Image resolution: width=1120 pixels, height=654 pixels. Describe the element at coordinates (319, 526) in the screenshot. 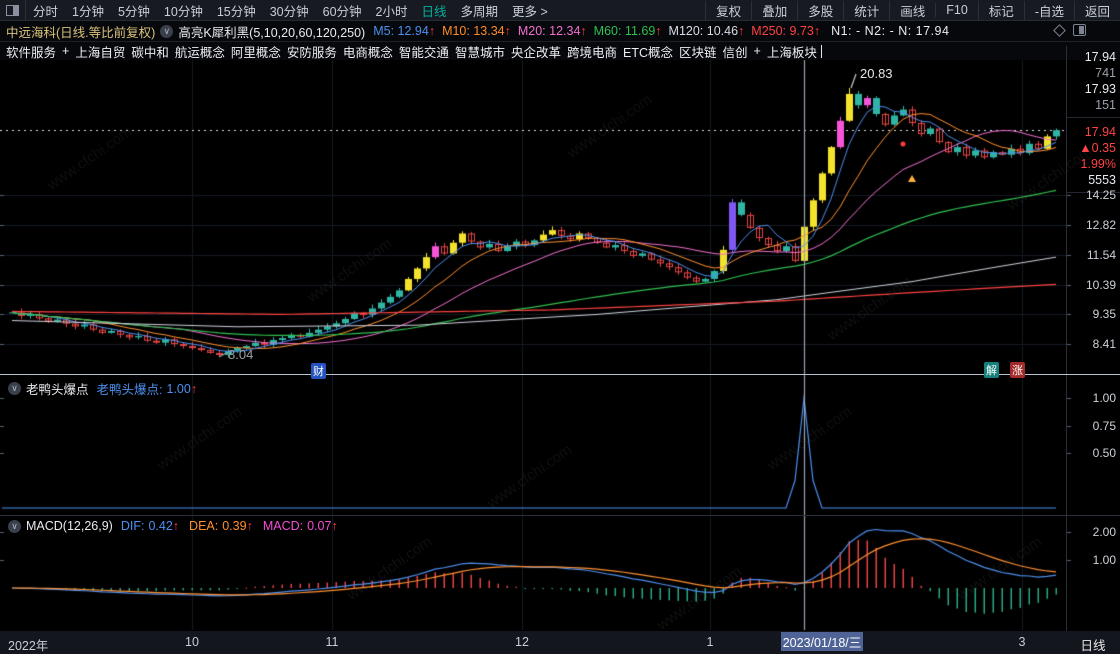

I see `macd-value: 0.07` at that location.